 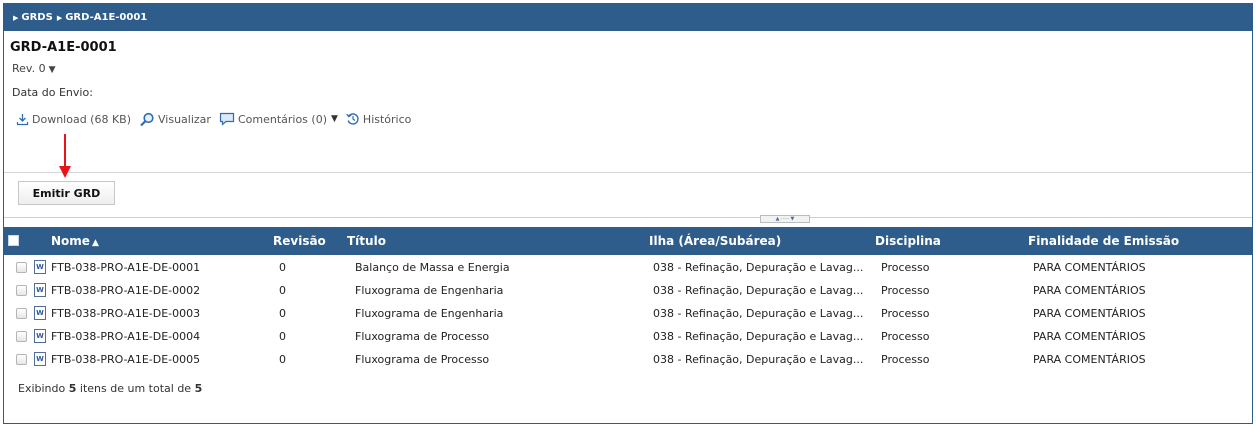 I want to click on download-label: Download (68 KB), so click(x=82, y=119).